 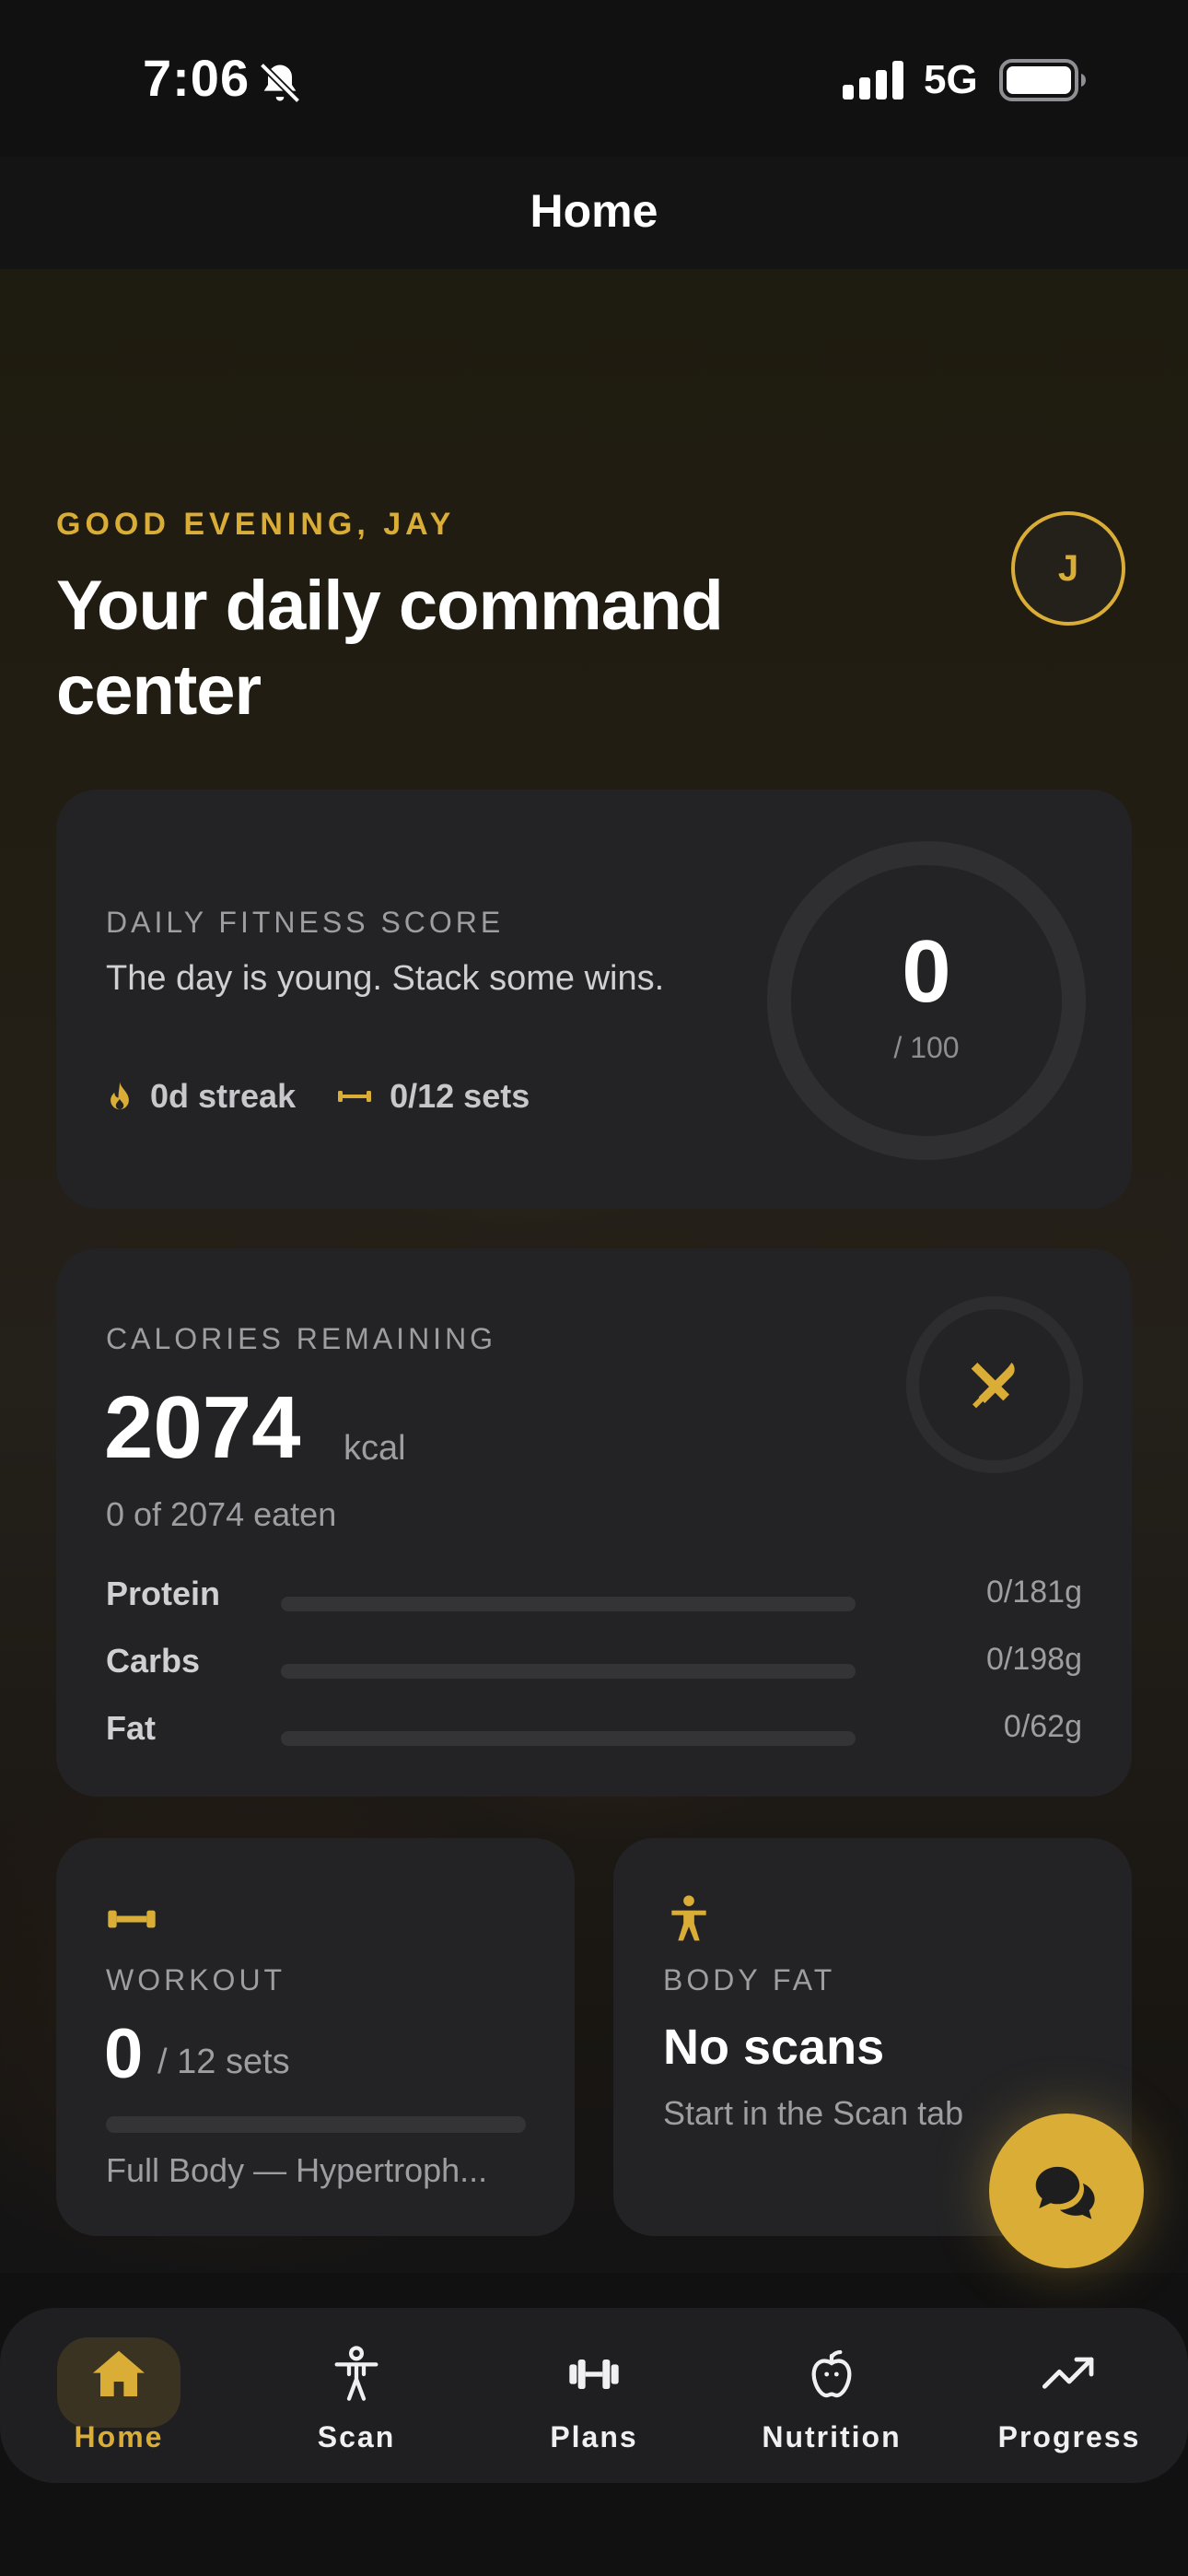 What do you see at coordinates (386, 978) in the screenshot?
I see `fitness-score-description: The day is young. Stack some wins.` at bounding box center [386, 978].